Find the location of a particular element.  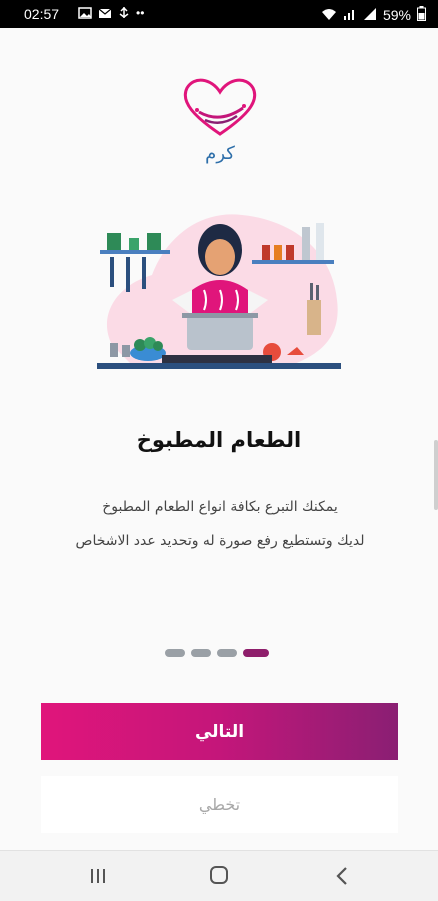

next-button: التالي is located at coordinates (219, 731).